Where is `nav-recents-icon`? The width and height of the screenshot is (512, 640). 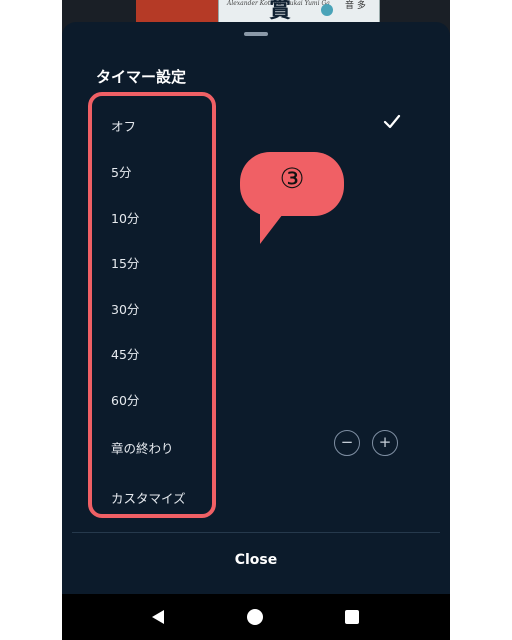 nav-recents-icon is located at coordinates (352, 617).